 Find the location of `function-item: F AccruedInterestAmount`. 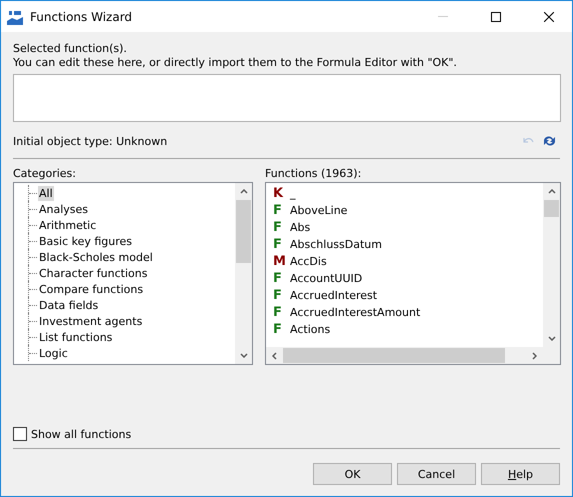

function-item: F AccruedInterestAmount is located at coordinates (404, 312).